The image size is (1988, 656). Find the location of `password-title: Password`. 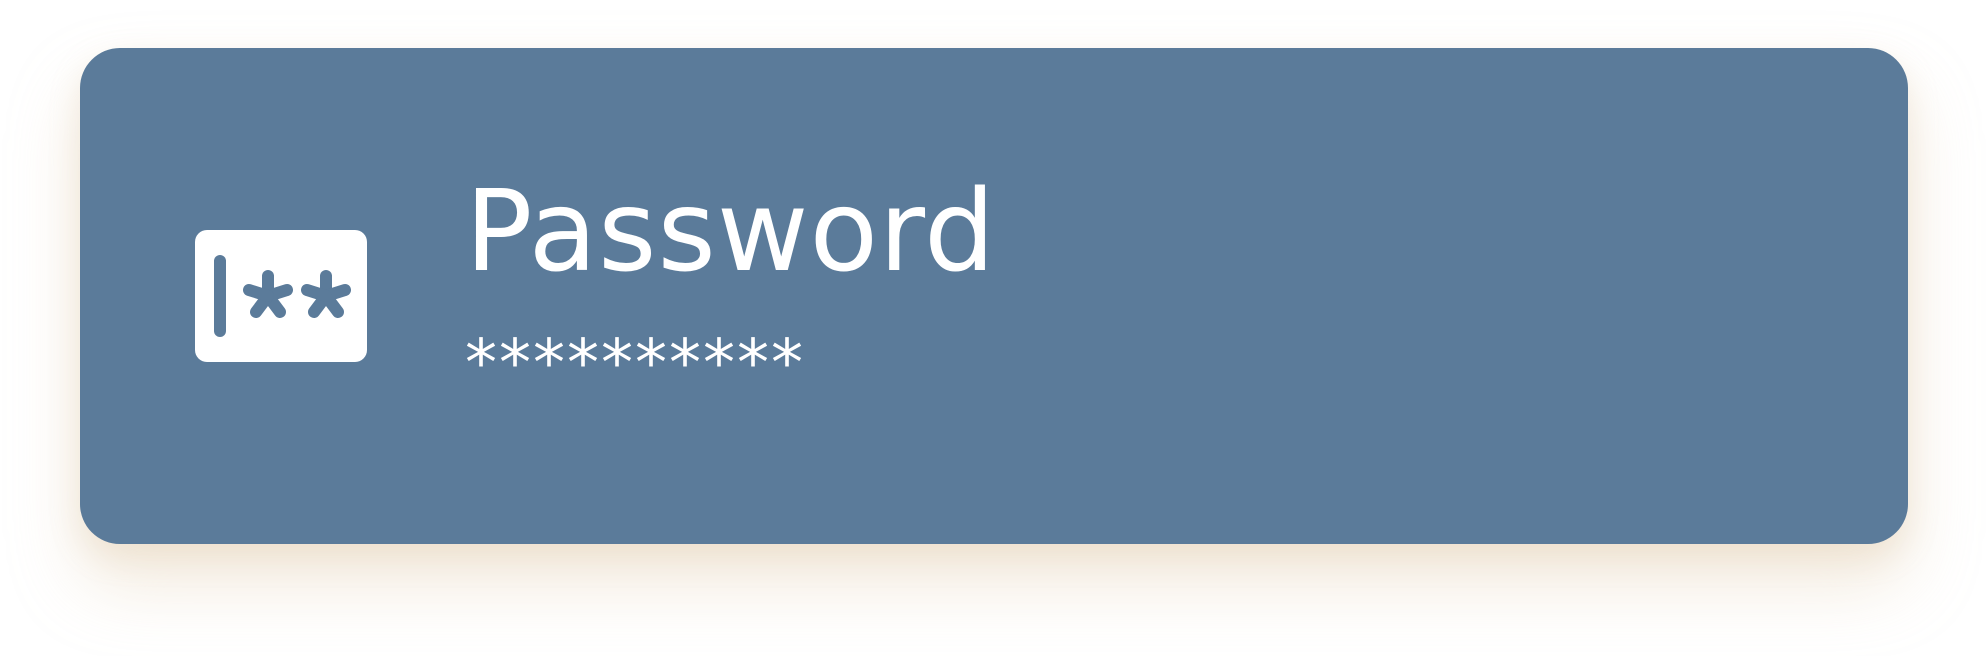

password-title: Password is located at coordinates (731, 232).